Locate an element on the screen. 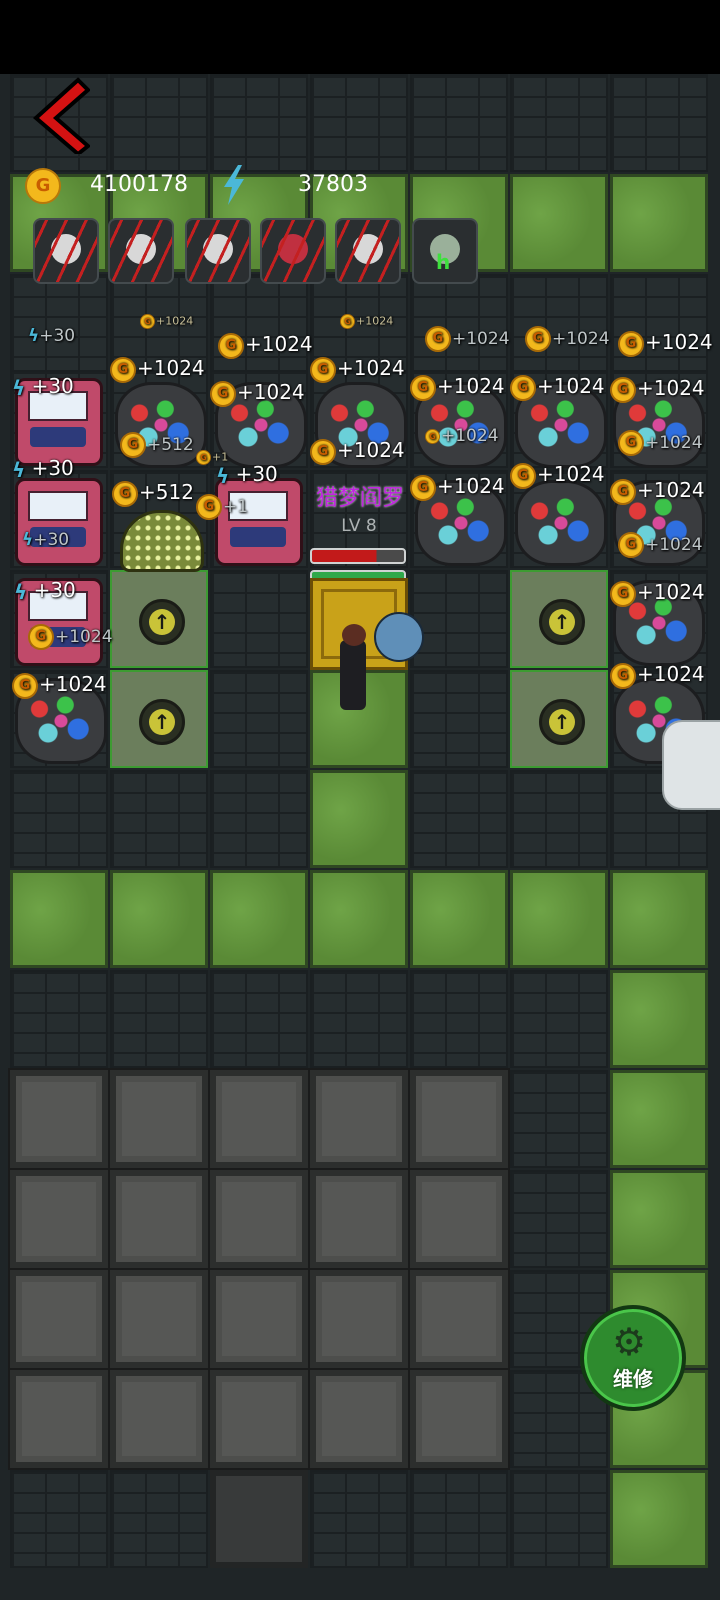 The height and width of the screenshot is (1600, 720). green-zombie-icon: h is located at coordinates (445, 251).